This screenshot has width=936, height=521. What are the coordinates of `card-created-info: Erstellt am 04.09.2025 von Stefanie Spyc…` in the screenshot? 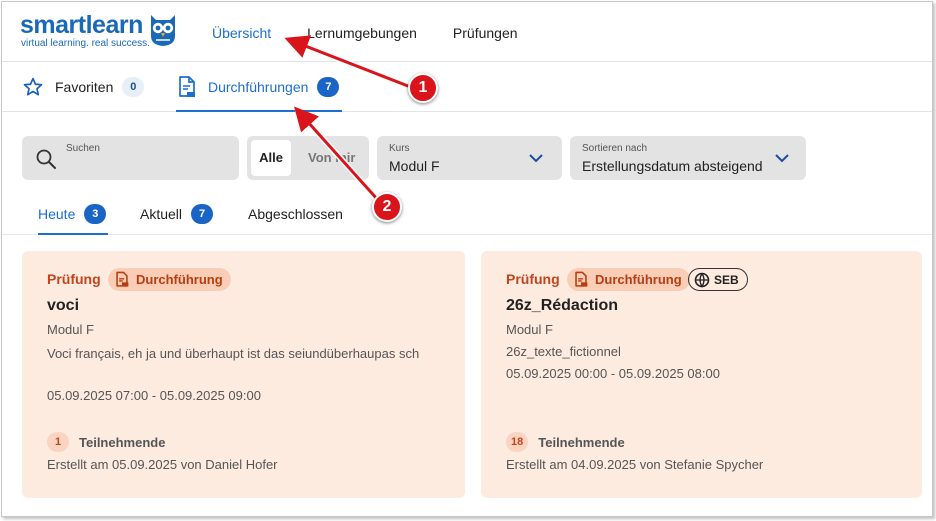 It's located at (635, 464).